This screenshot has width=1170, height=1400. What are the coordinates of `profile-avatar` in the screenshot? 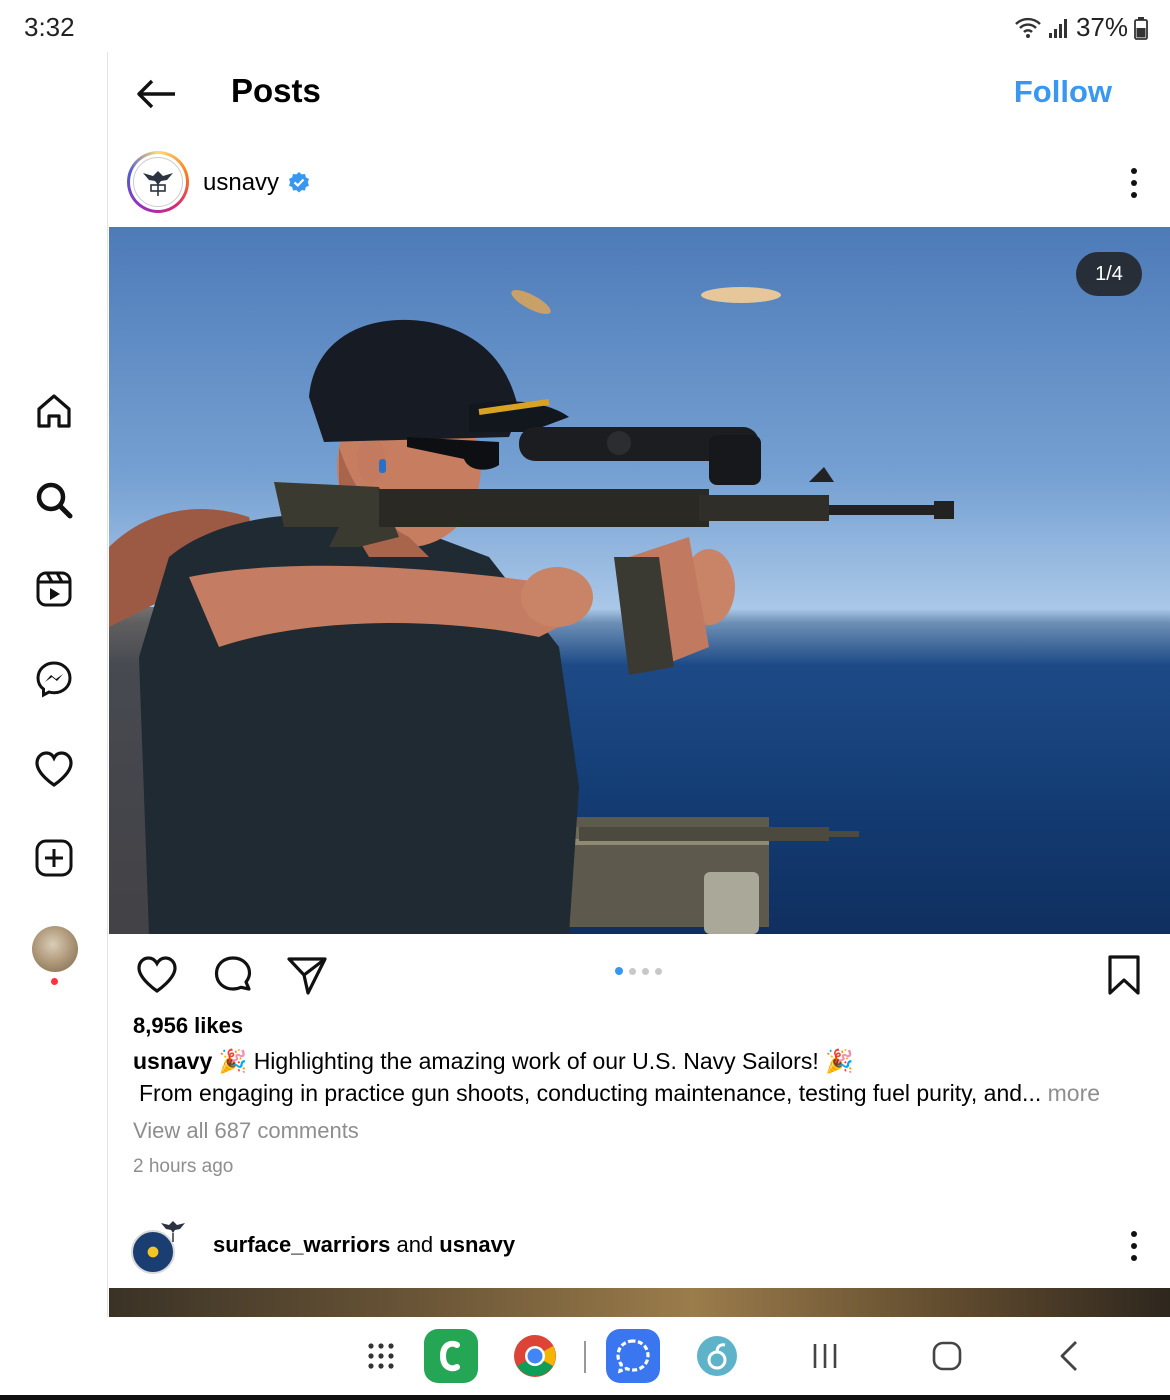 It's located at (55, 949).